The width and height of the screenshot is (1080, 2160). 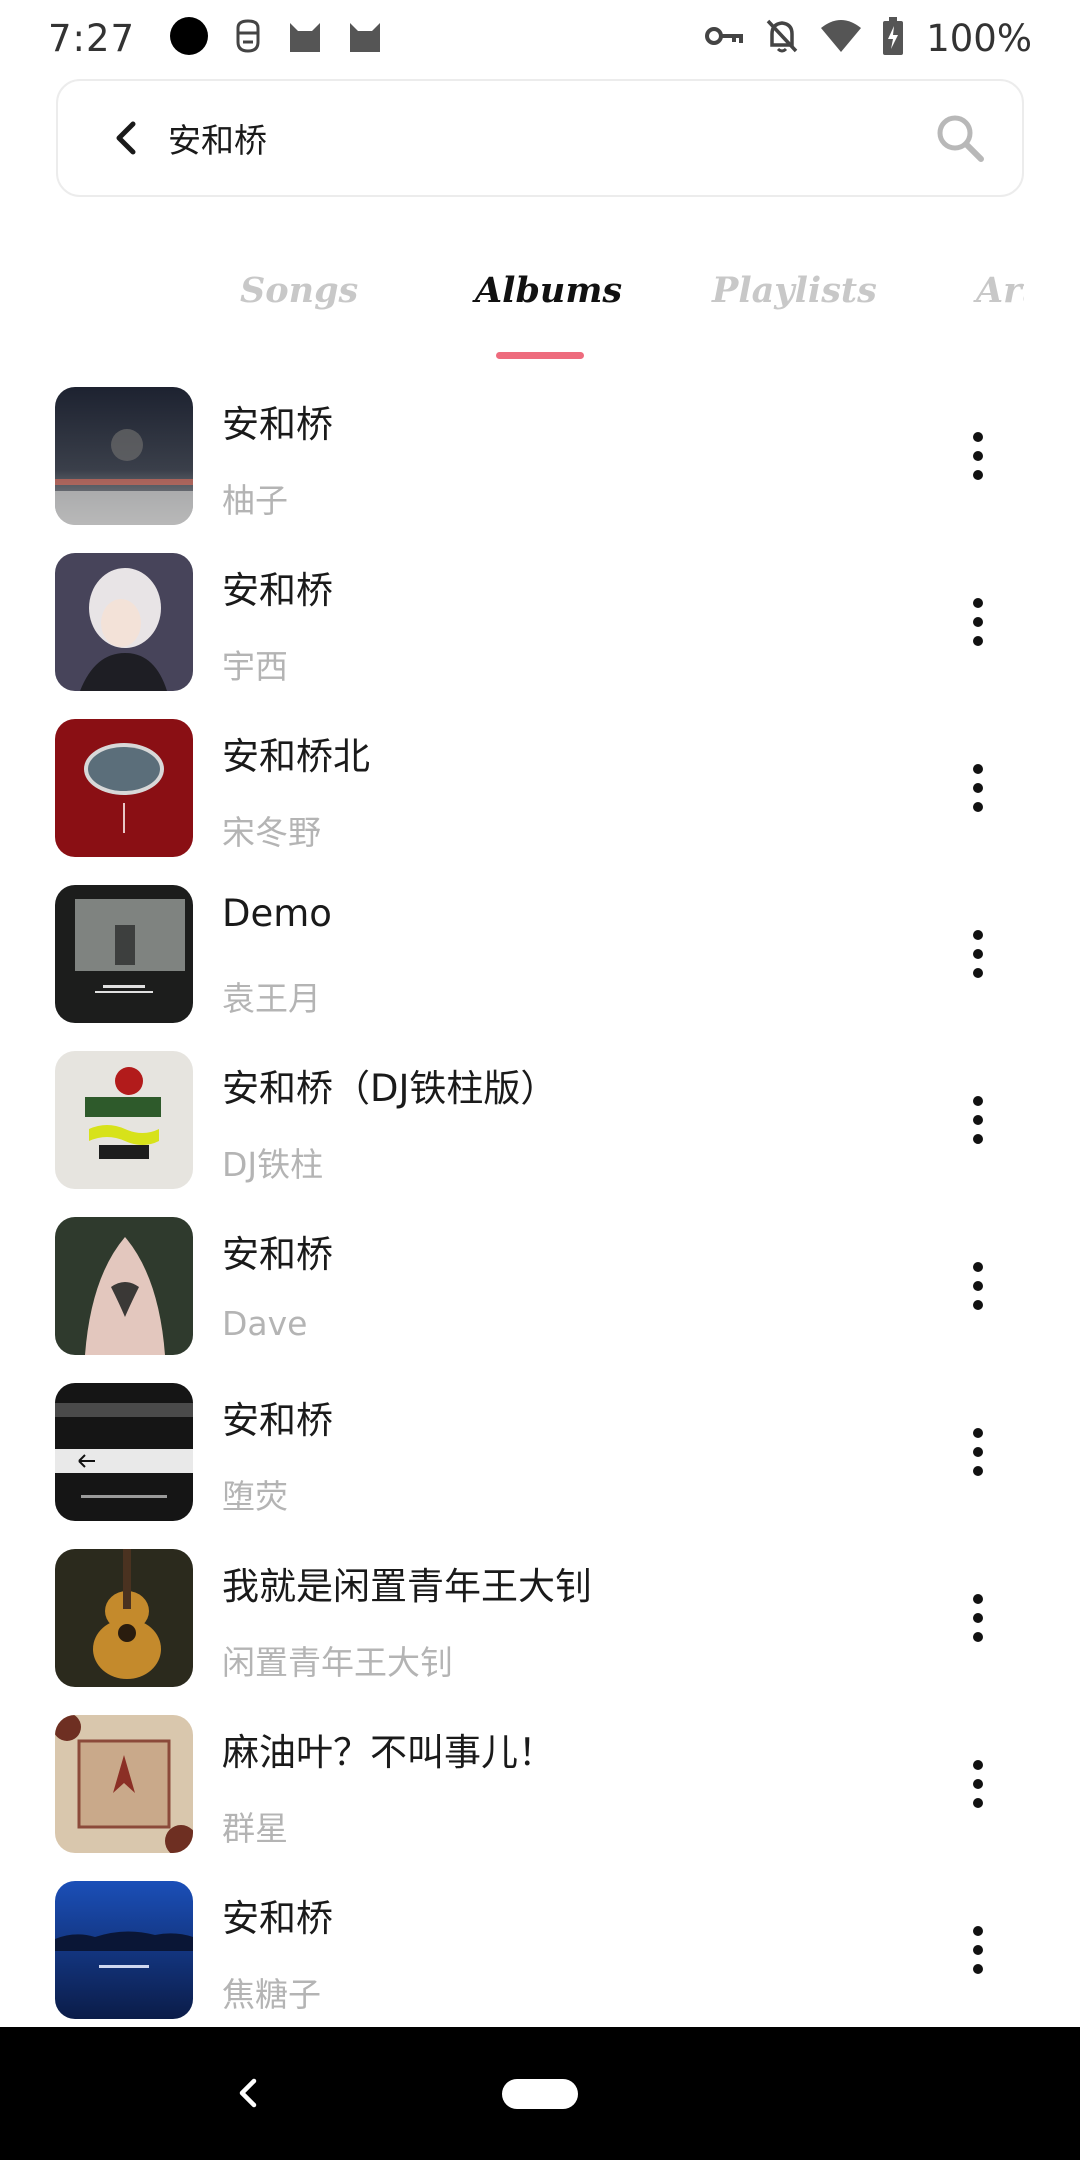 What do you see at coordinates (92, 38) in the screenshot?
I see `status-time: 7:27` at bounding box center [92, 38].